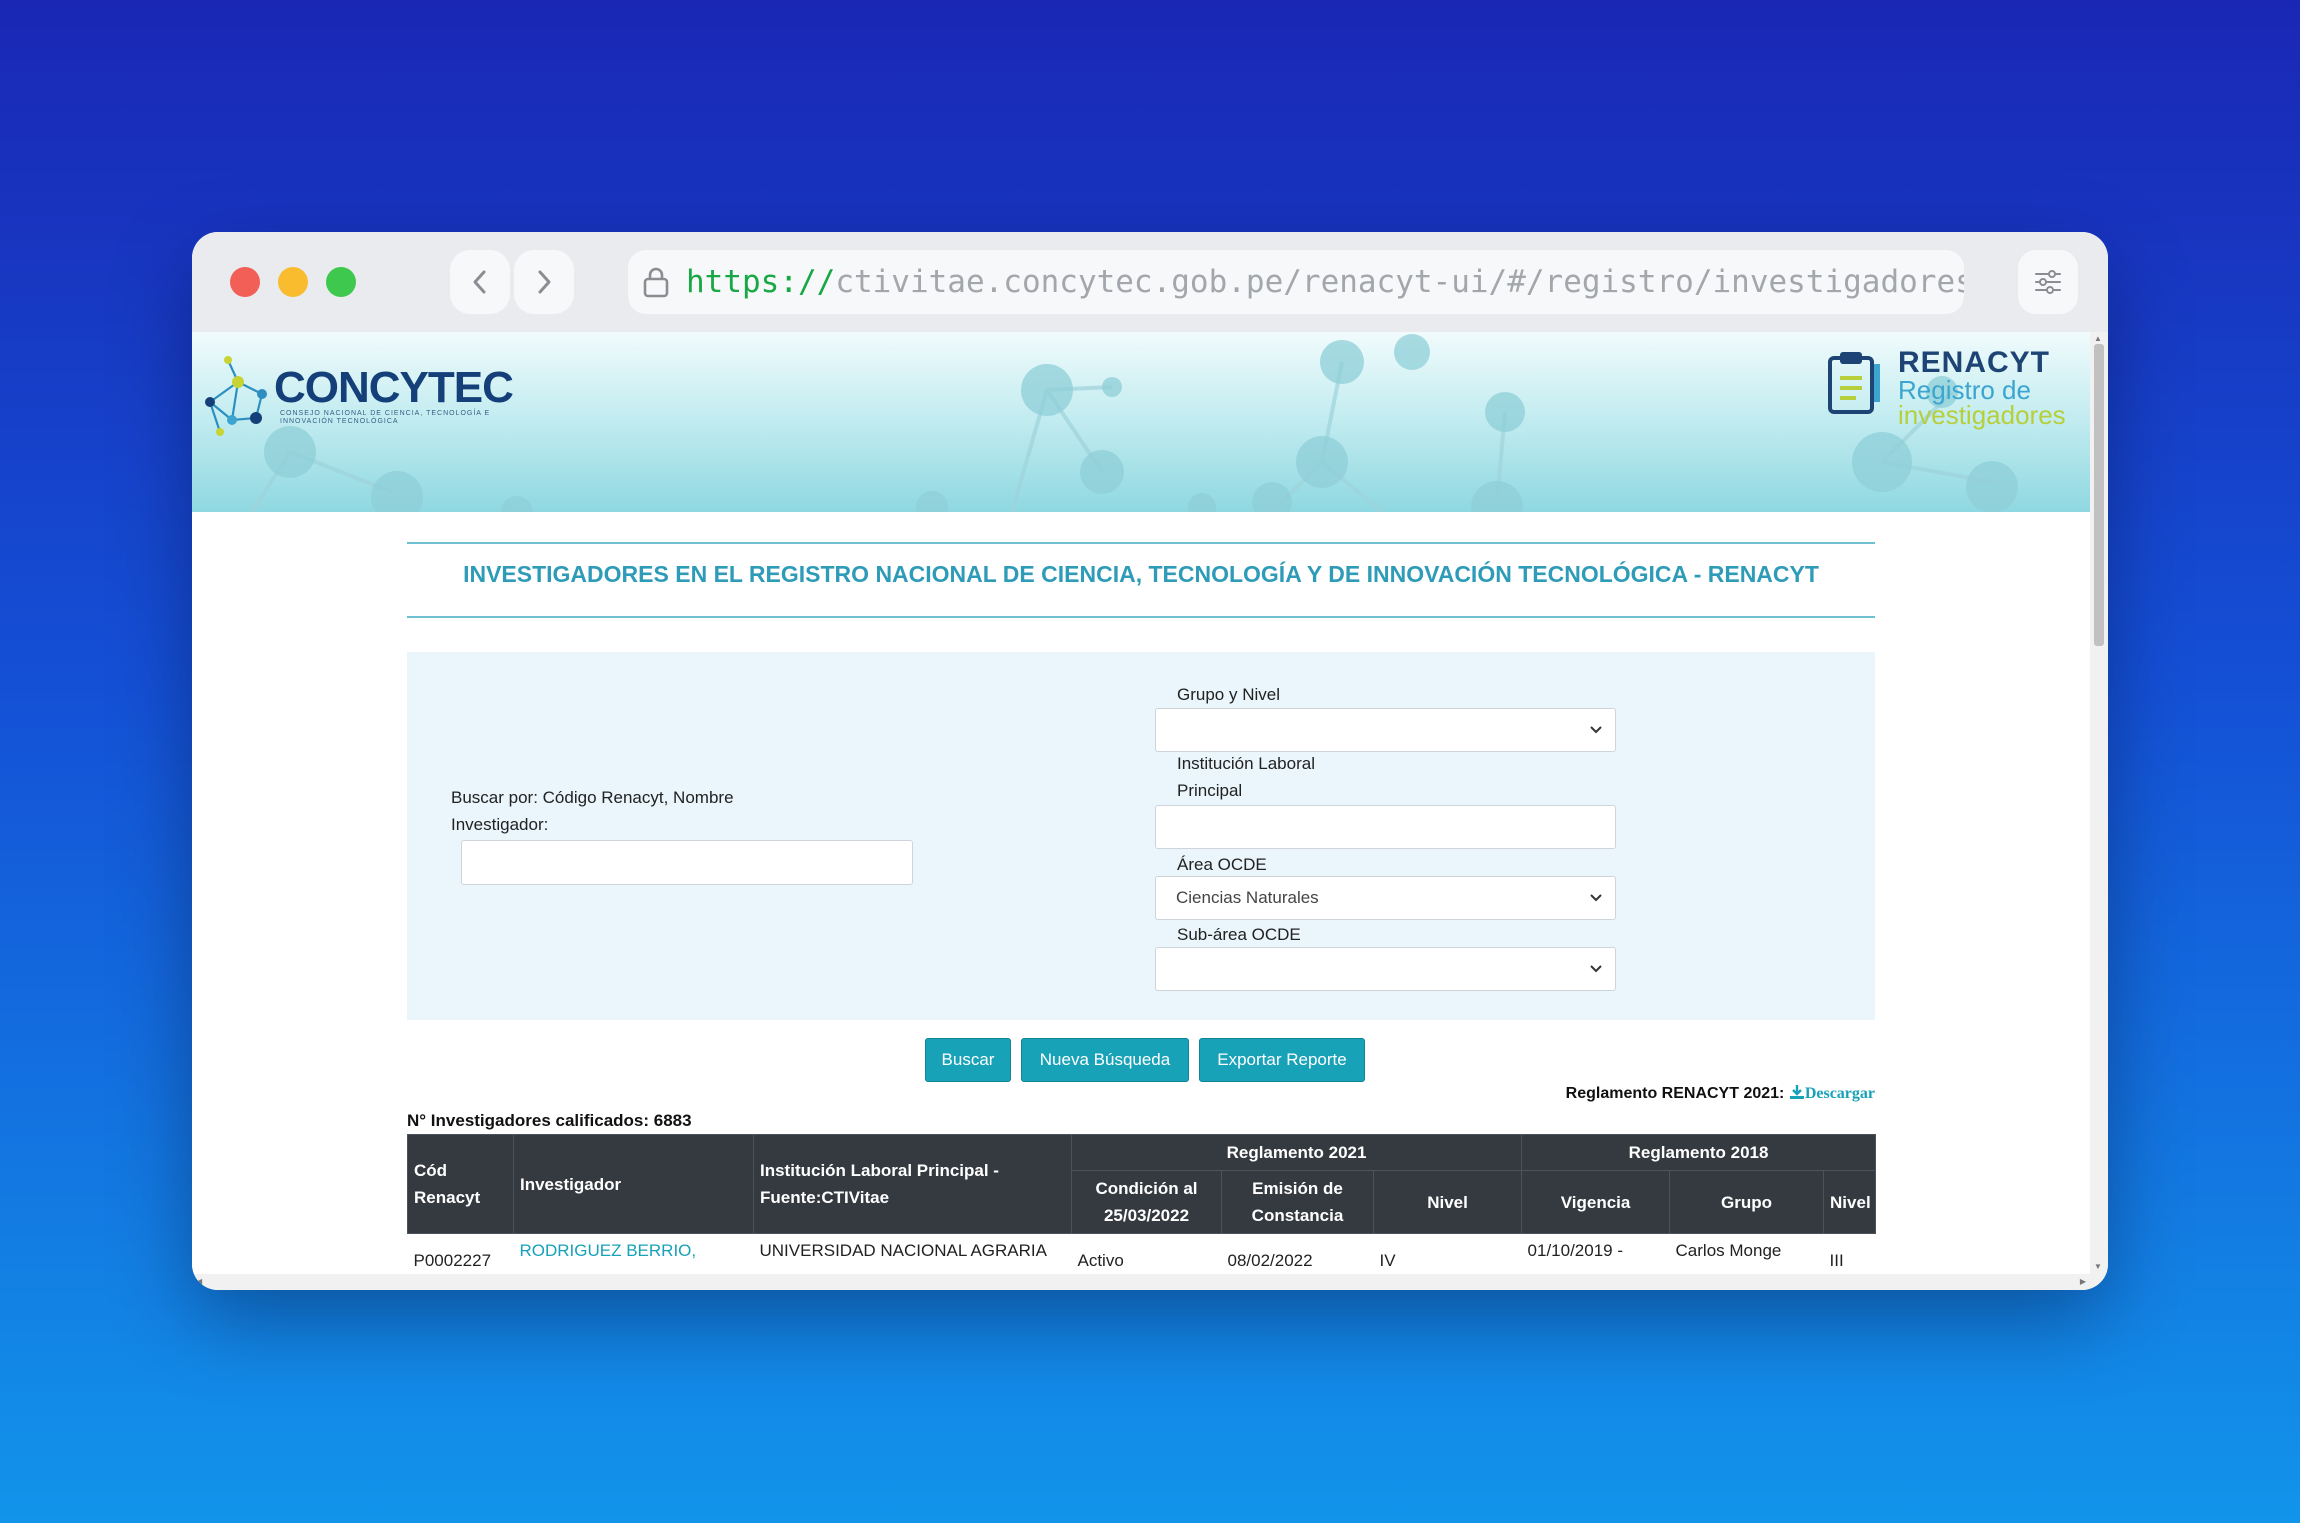 This screenshot has width=2300, height=1523. I want to click on institucion-label-2: Principal, so click(1210, 790).